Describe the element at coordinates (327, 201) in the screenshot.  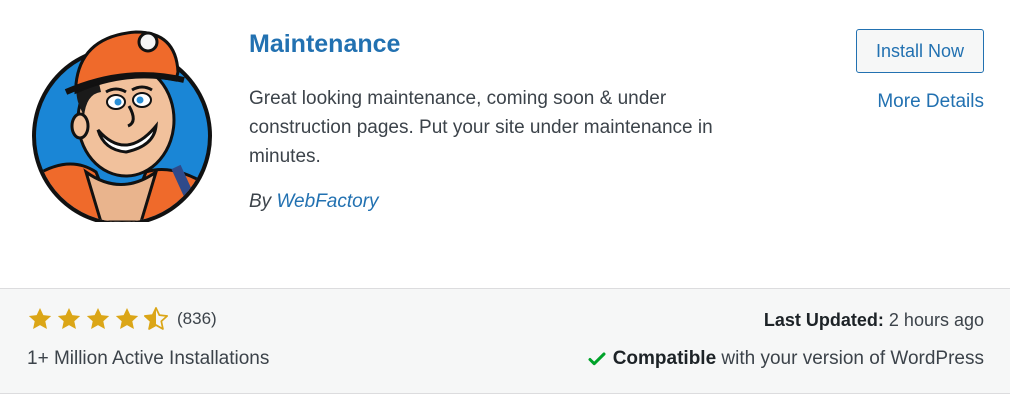
I see `author-link: WebFactory` at that location.